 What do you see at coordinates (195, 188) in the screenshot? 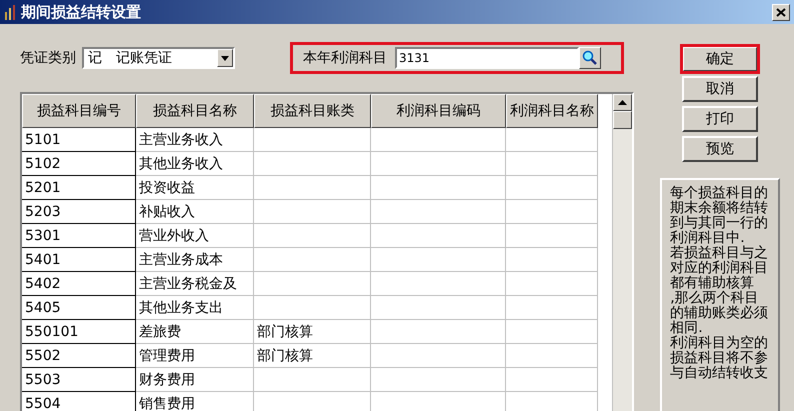
I see `table-cell: 投资收益` at bounding box center [195, 188].